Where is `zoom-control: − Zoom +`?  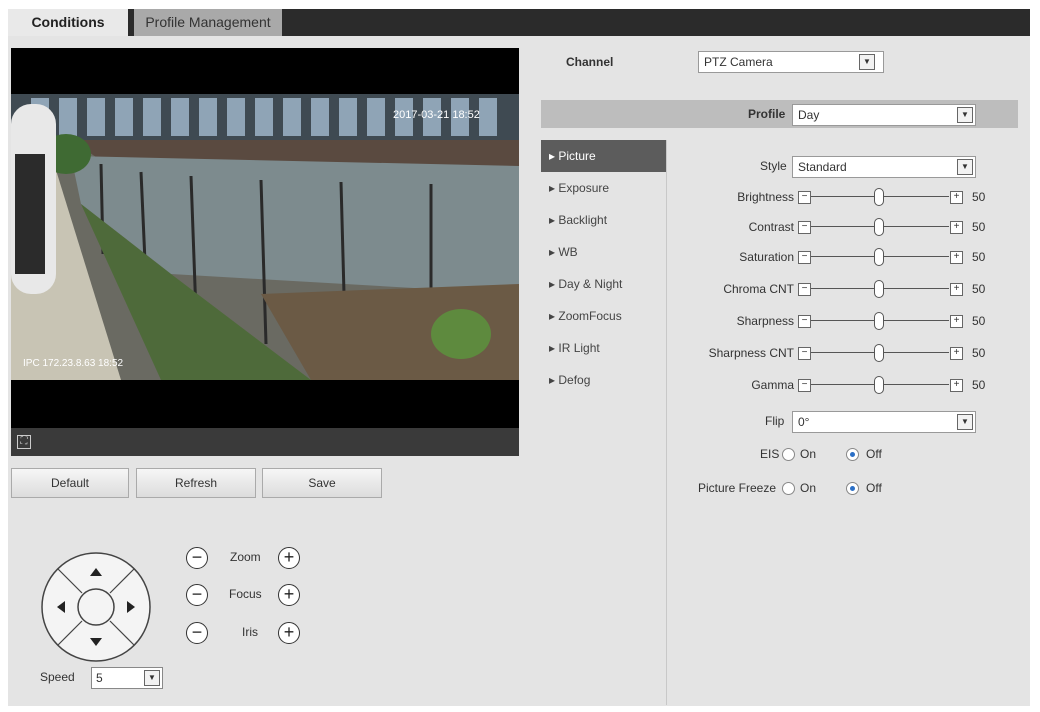 zoom-control: − Zoom + is located at coordinates (251, 558).